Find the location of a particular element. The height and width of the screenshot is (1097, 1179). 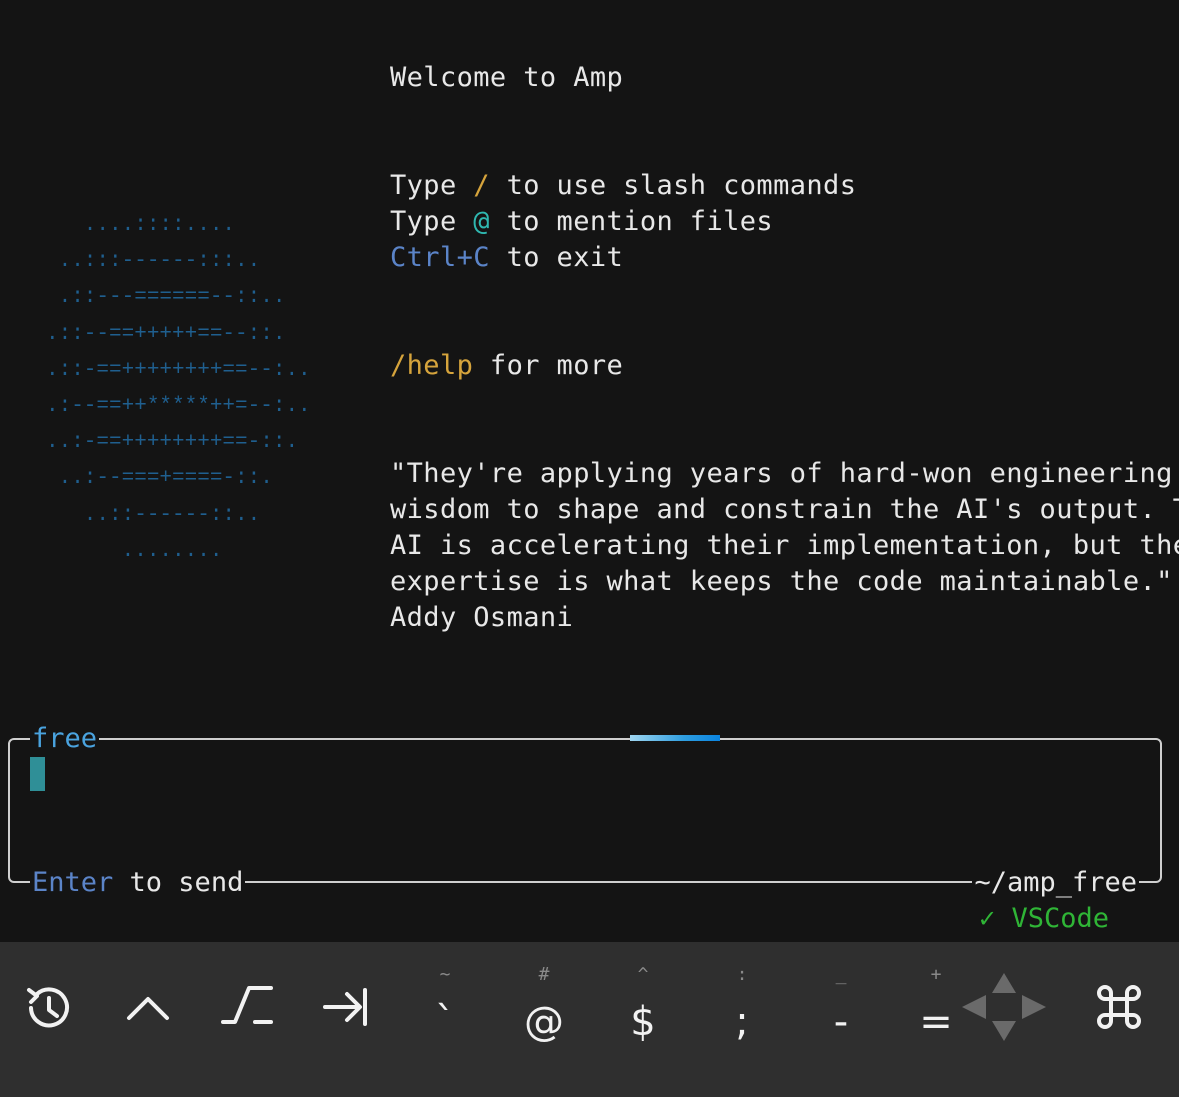

backtick-label: ` is located at coordinates (445, 1022).